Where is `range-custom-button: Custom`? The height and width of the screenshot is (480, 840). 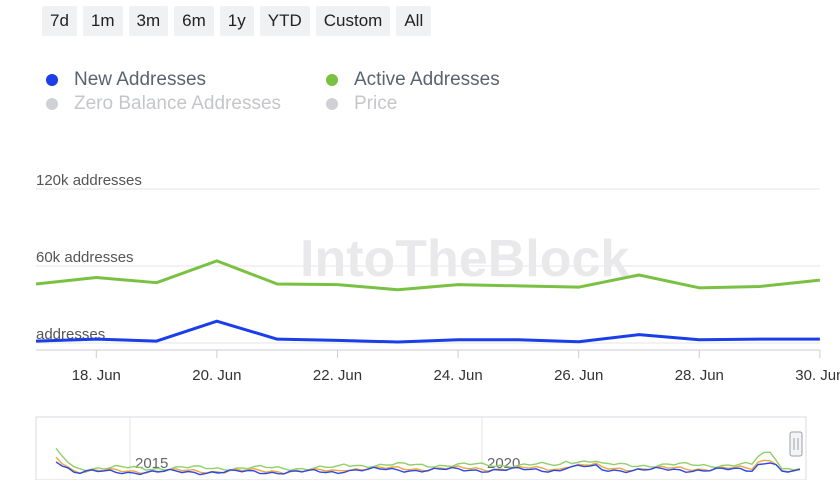 range-custom-button: Custom is located at coordinates (353, 21).